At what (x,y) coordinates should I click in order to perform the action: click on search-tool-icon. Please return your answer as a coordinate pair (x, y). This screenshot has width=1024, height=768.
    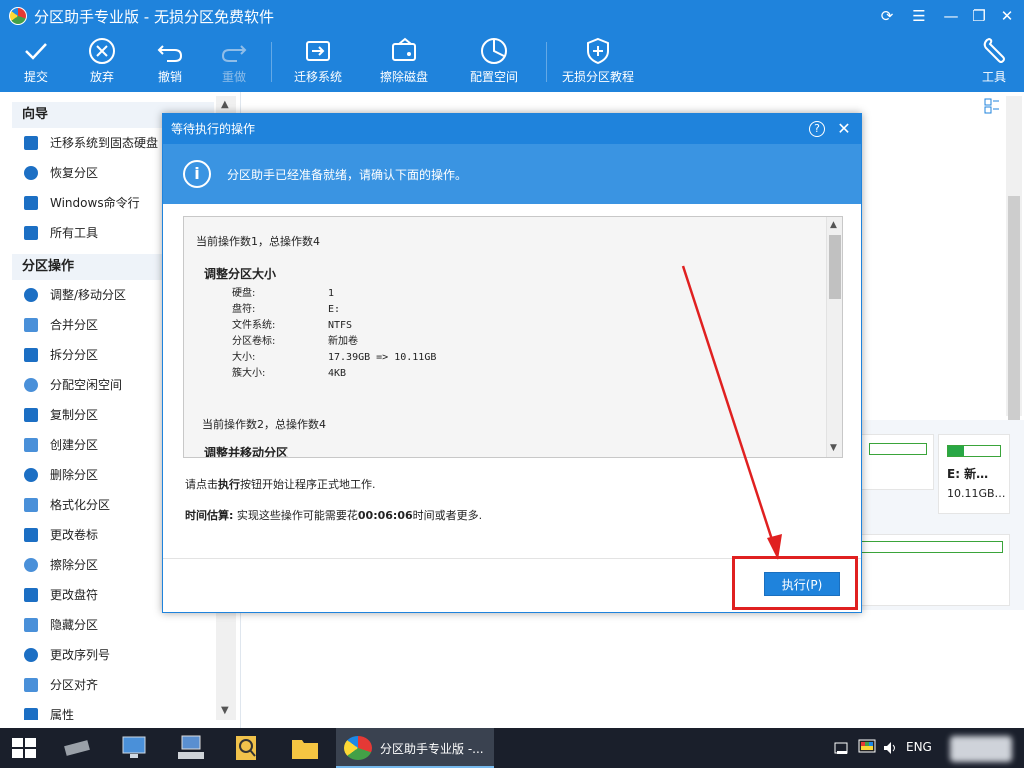
    Looking at the image, I should click on (247, 748).